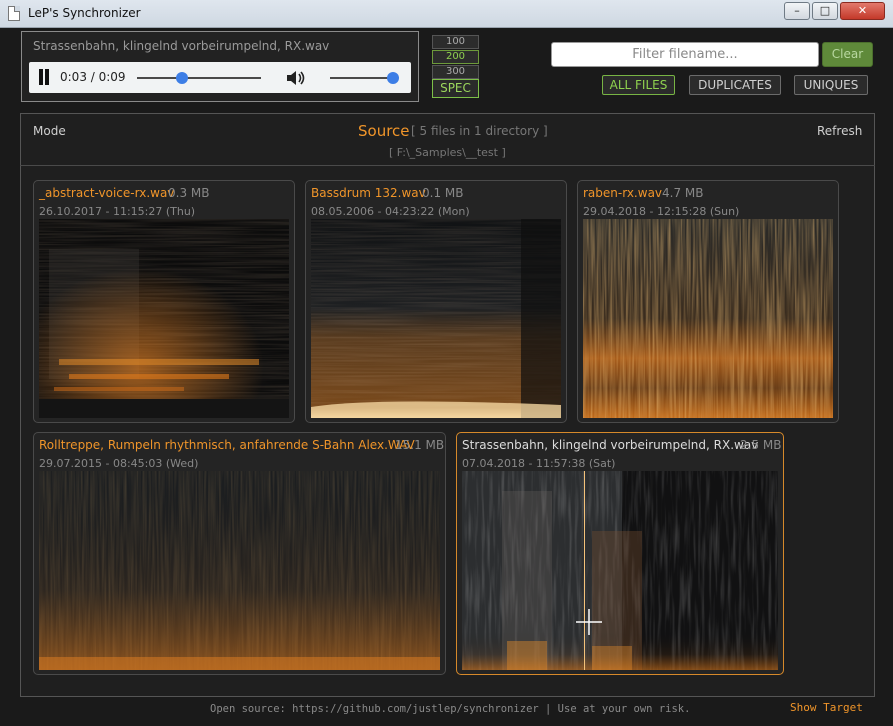  I want to click on panel-divider, so click(447, 165).